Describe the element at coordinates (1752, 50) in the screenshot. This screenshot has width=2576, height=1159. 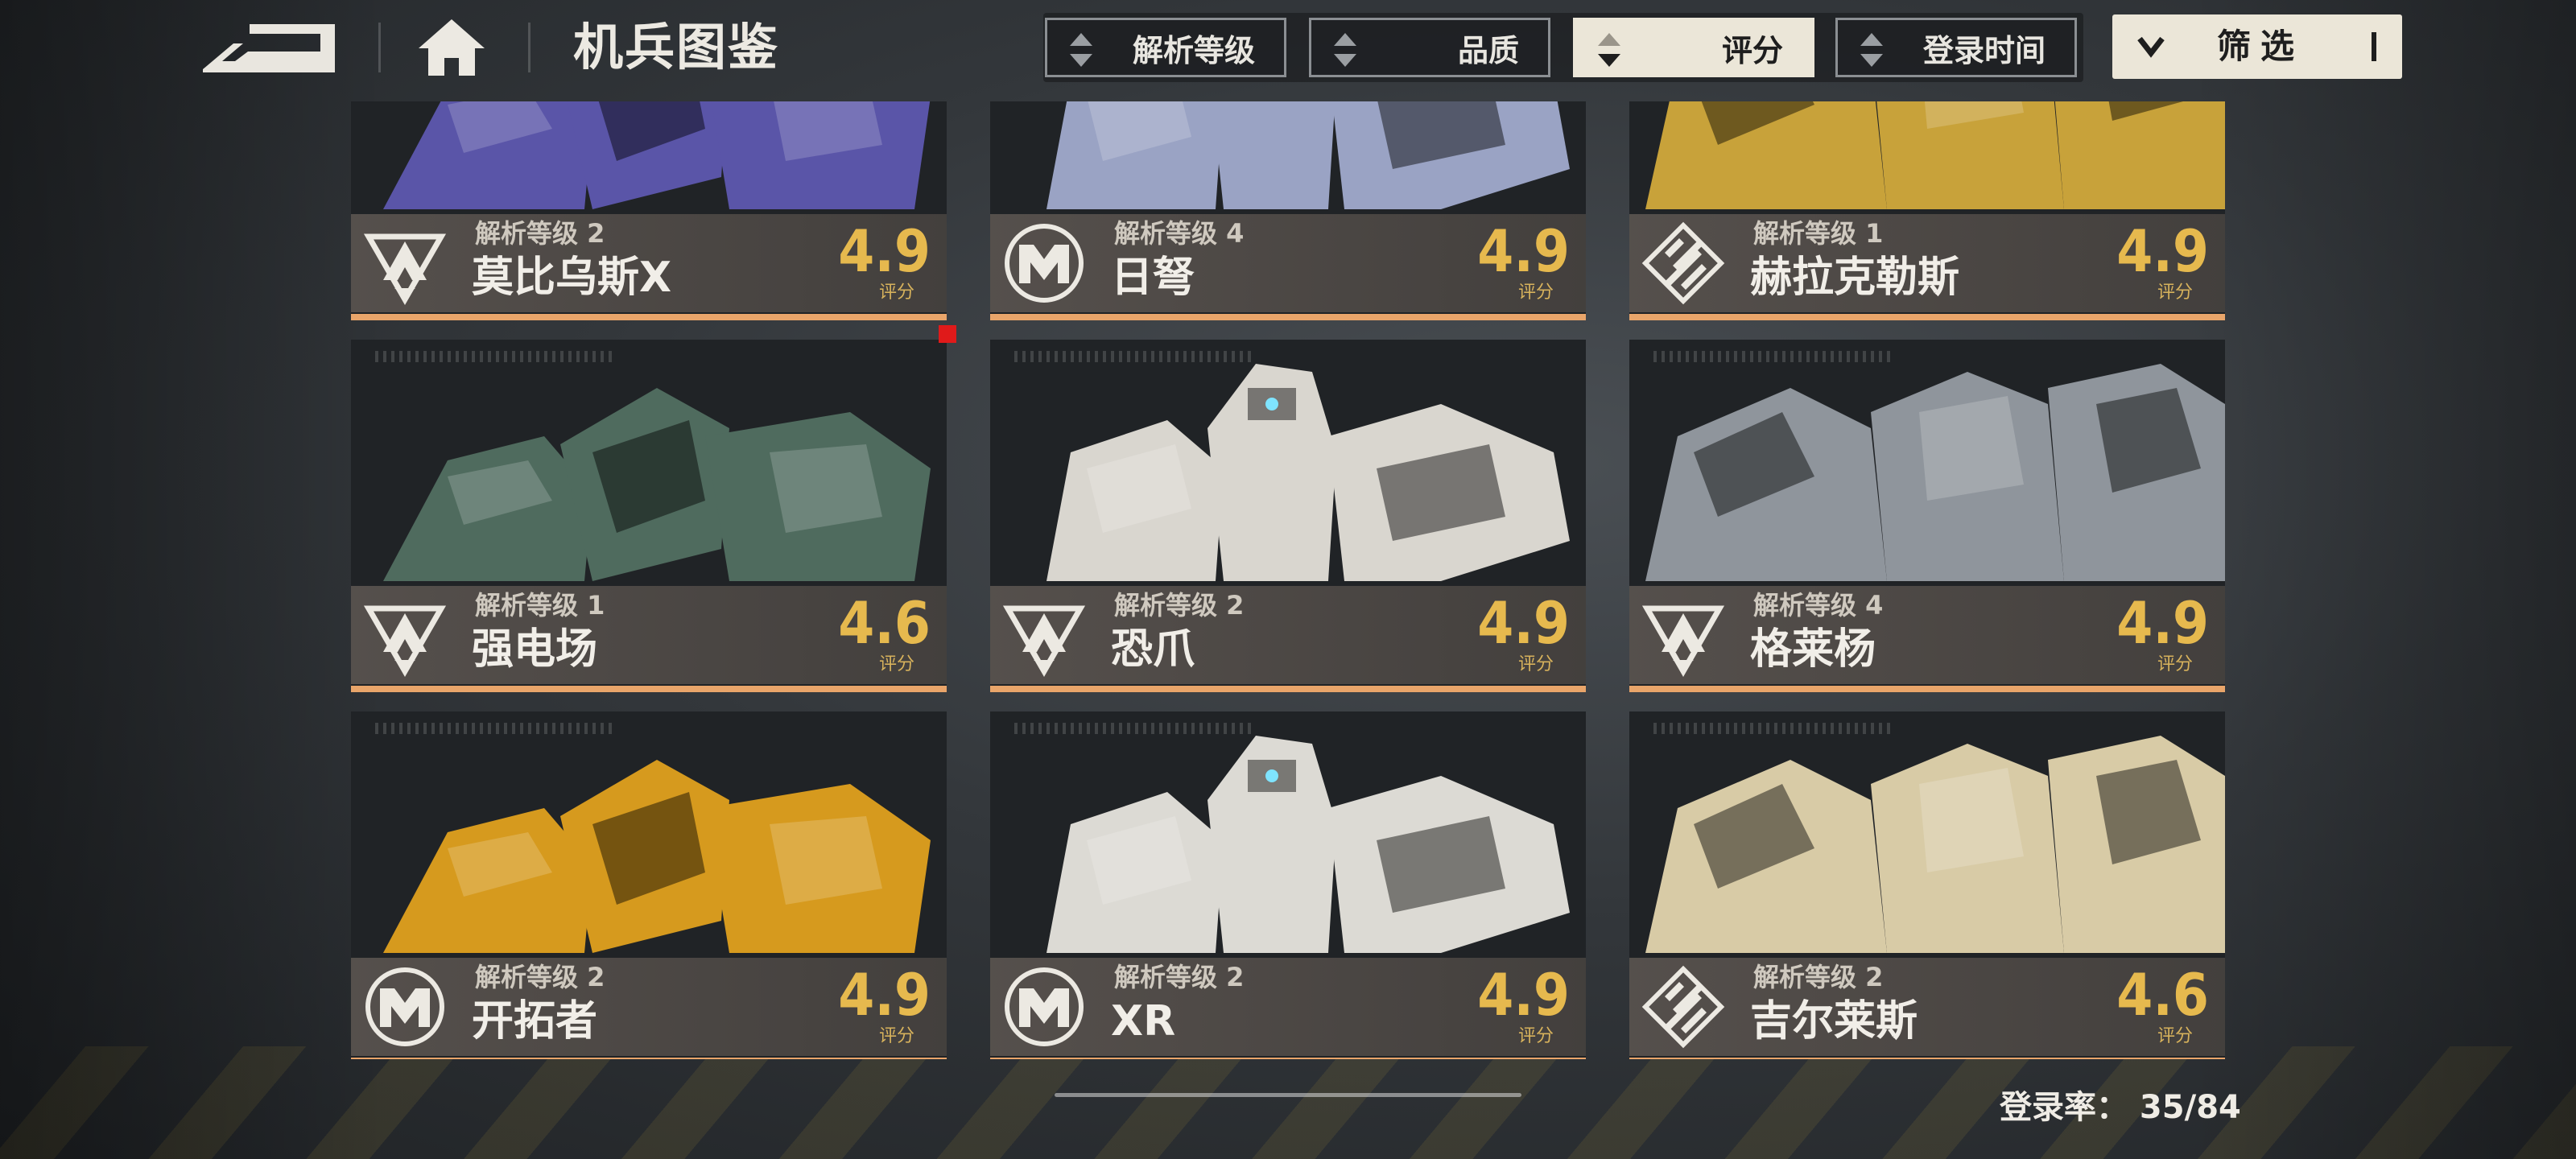
I see `sort-option-label: 评分` at that location.